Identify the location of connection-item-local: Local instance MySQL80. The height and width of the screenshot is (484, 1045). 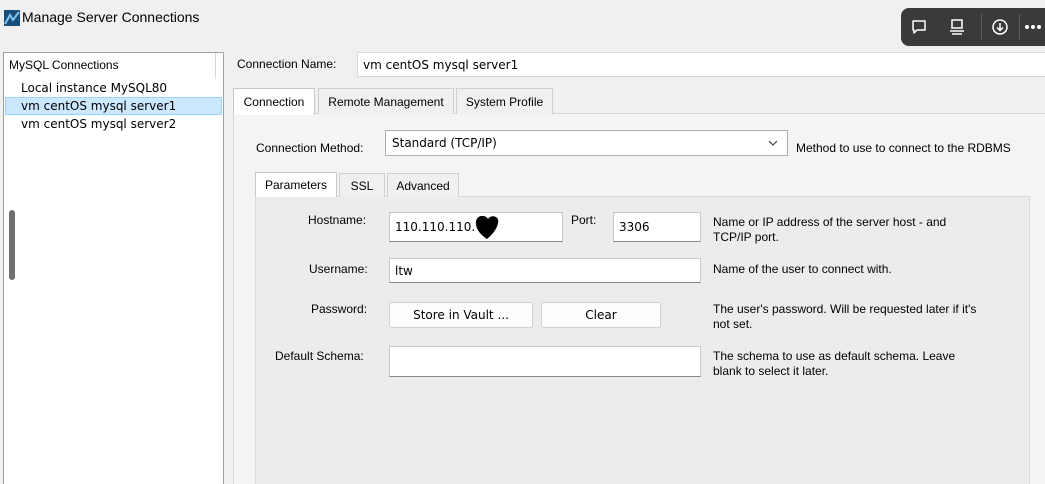
(113, 88).